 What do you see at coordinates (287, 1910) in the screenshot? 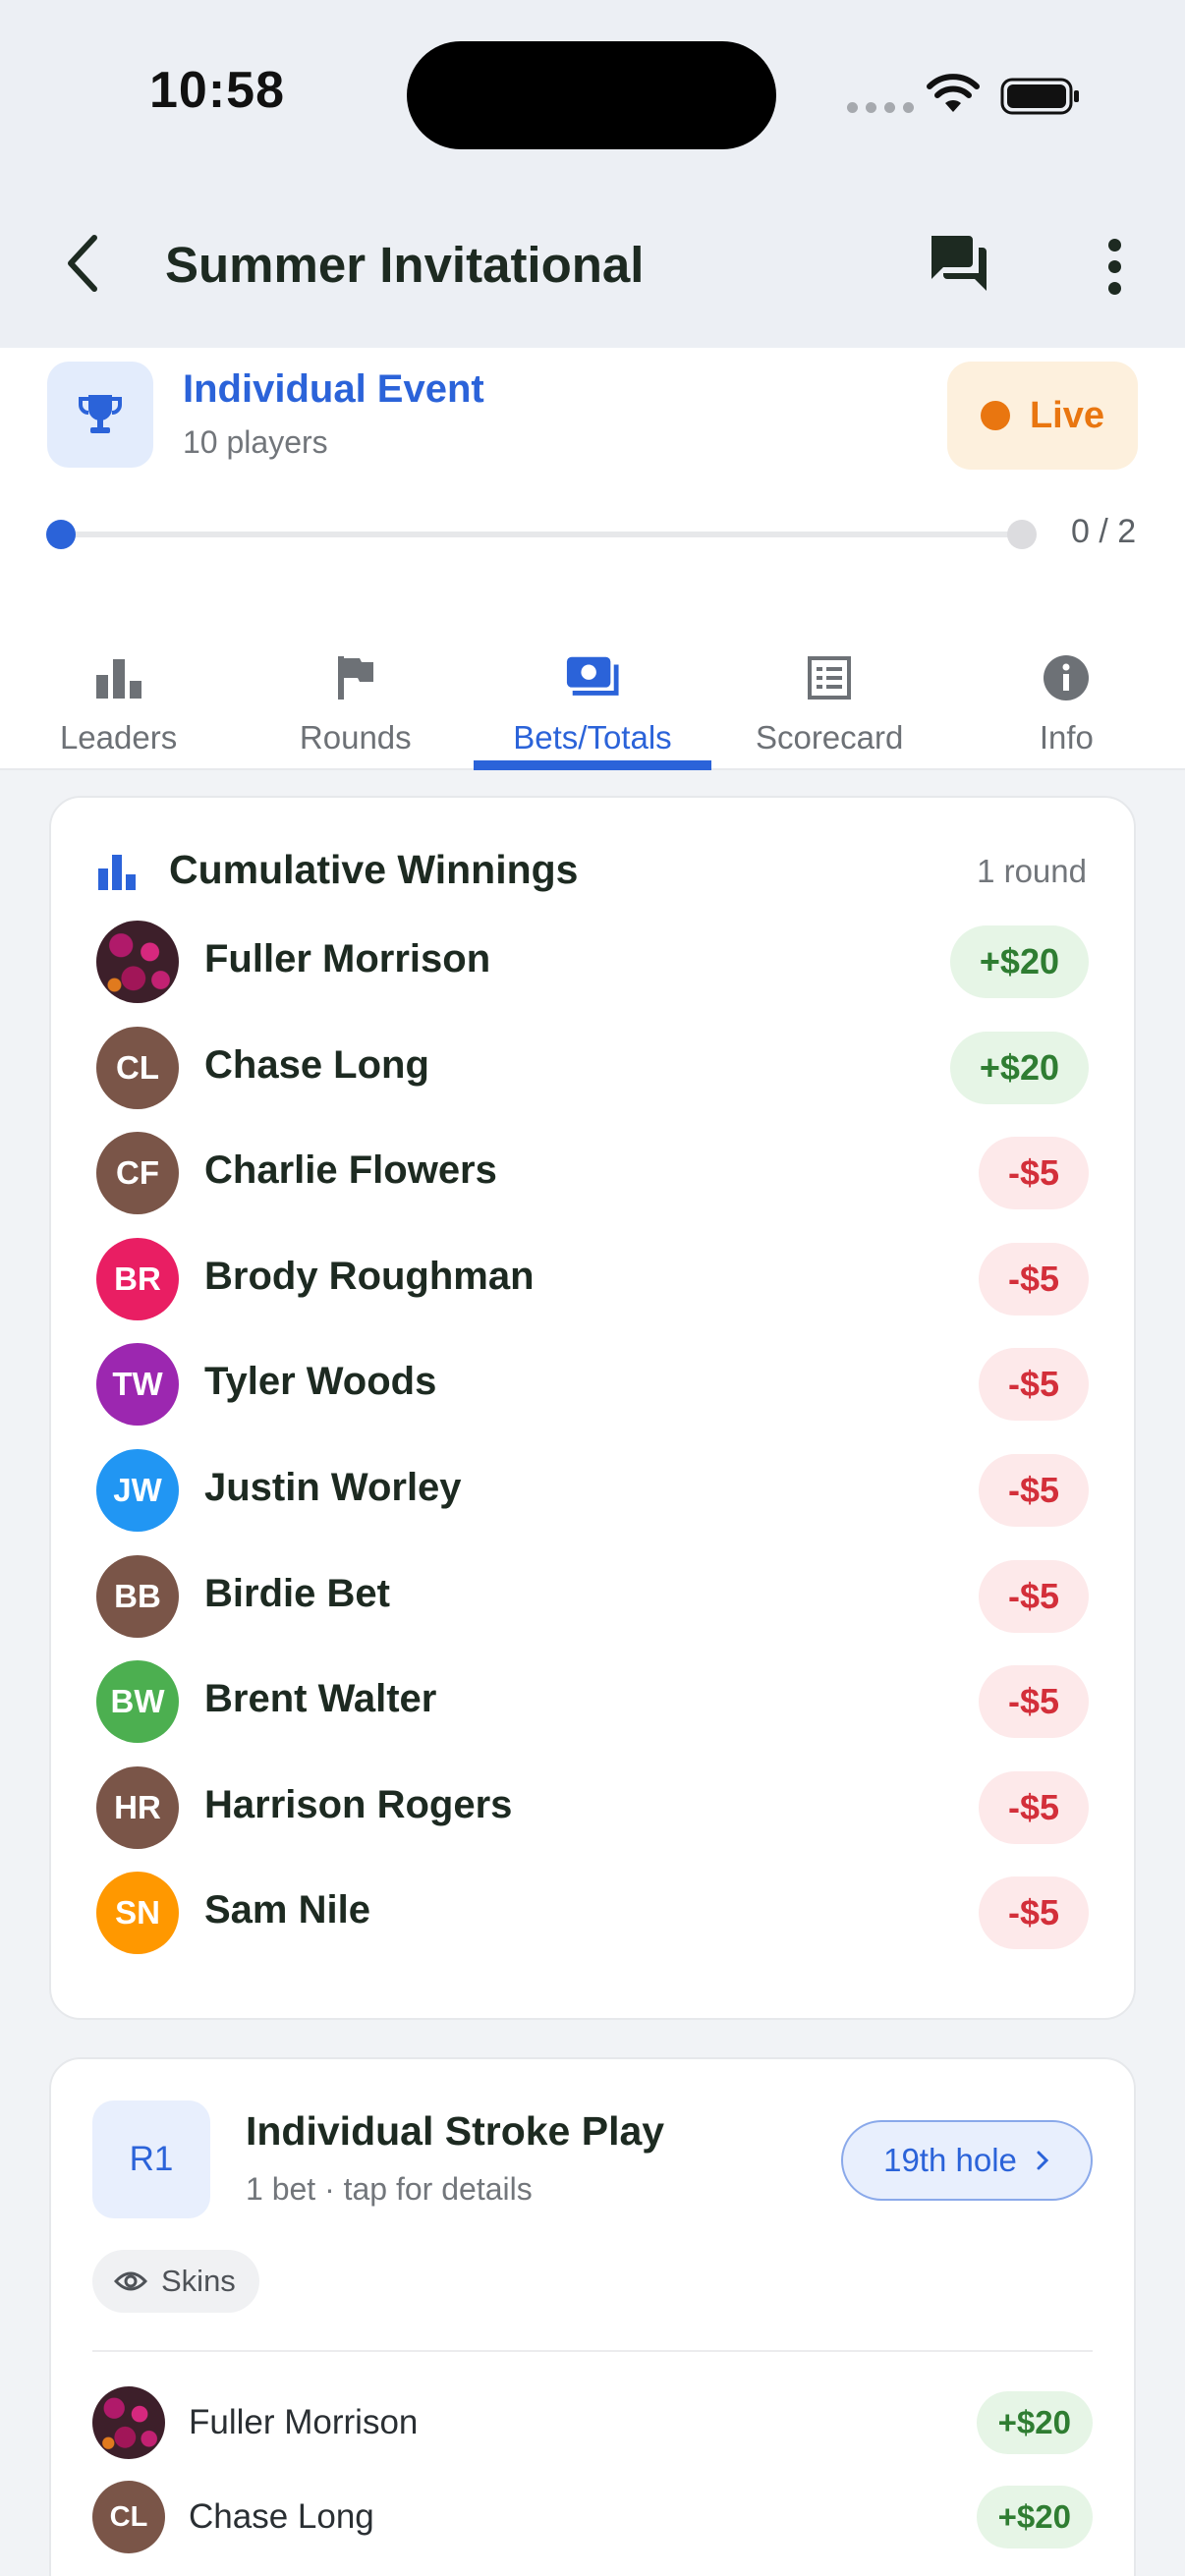
I see `player-name: Sam Nile` at bounding box center [287, 1910].